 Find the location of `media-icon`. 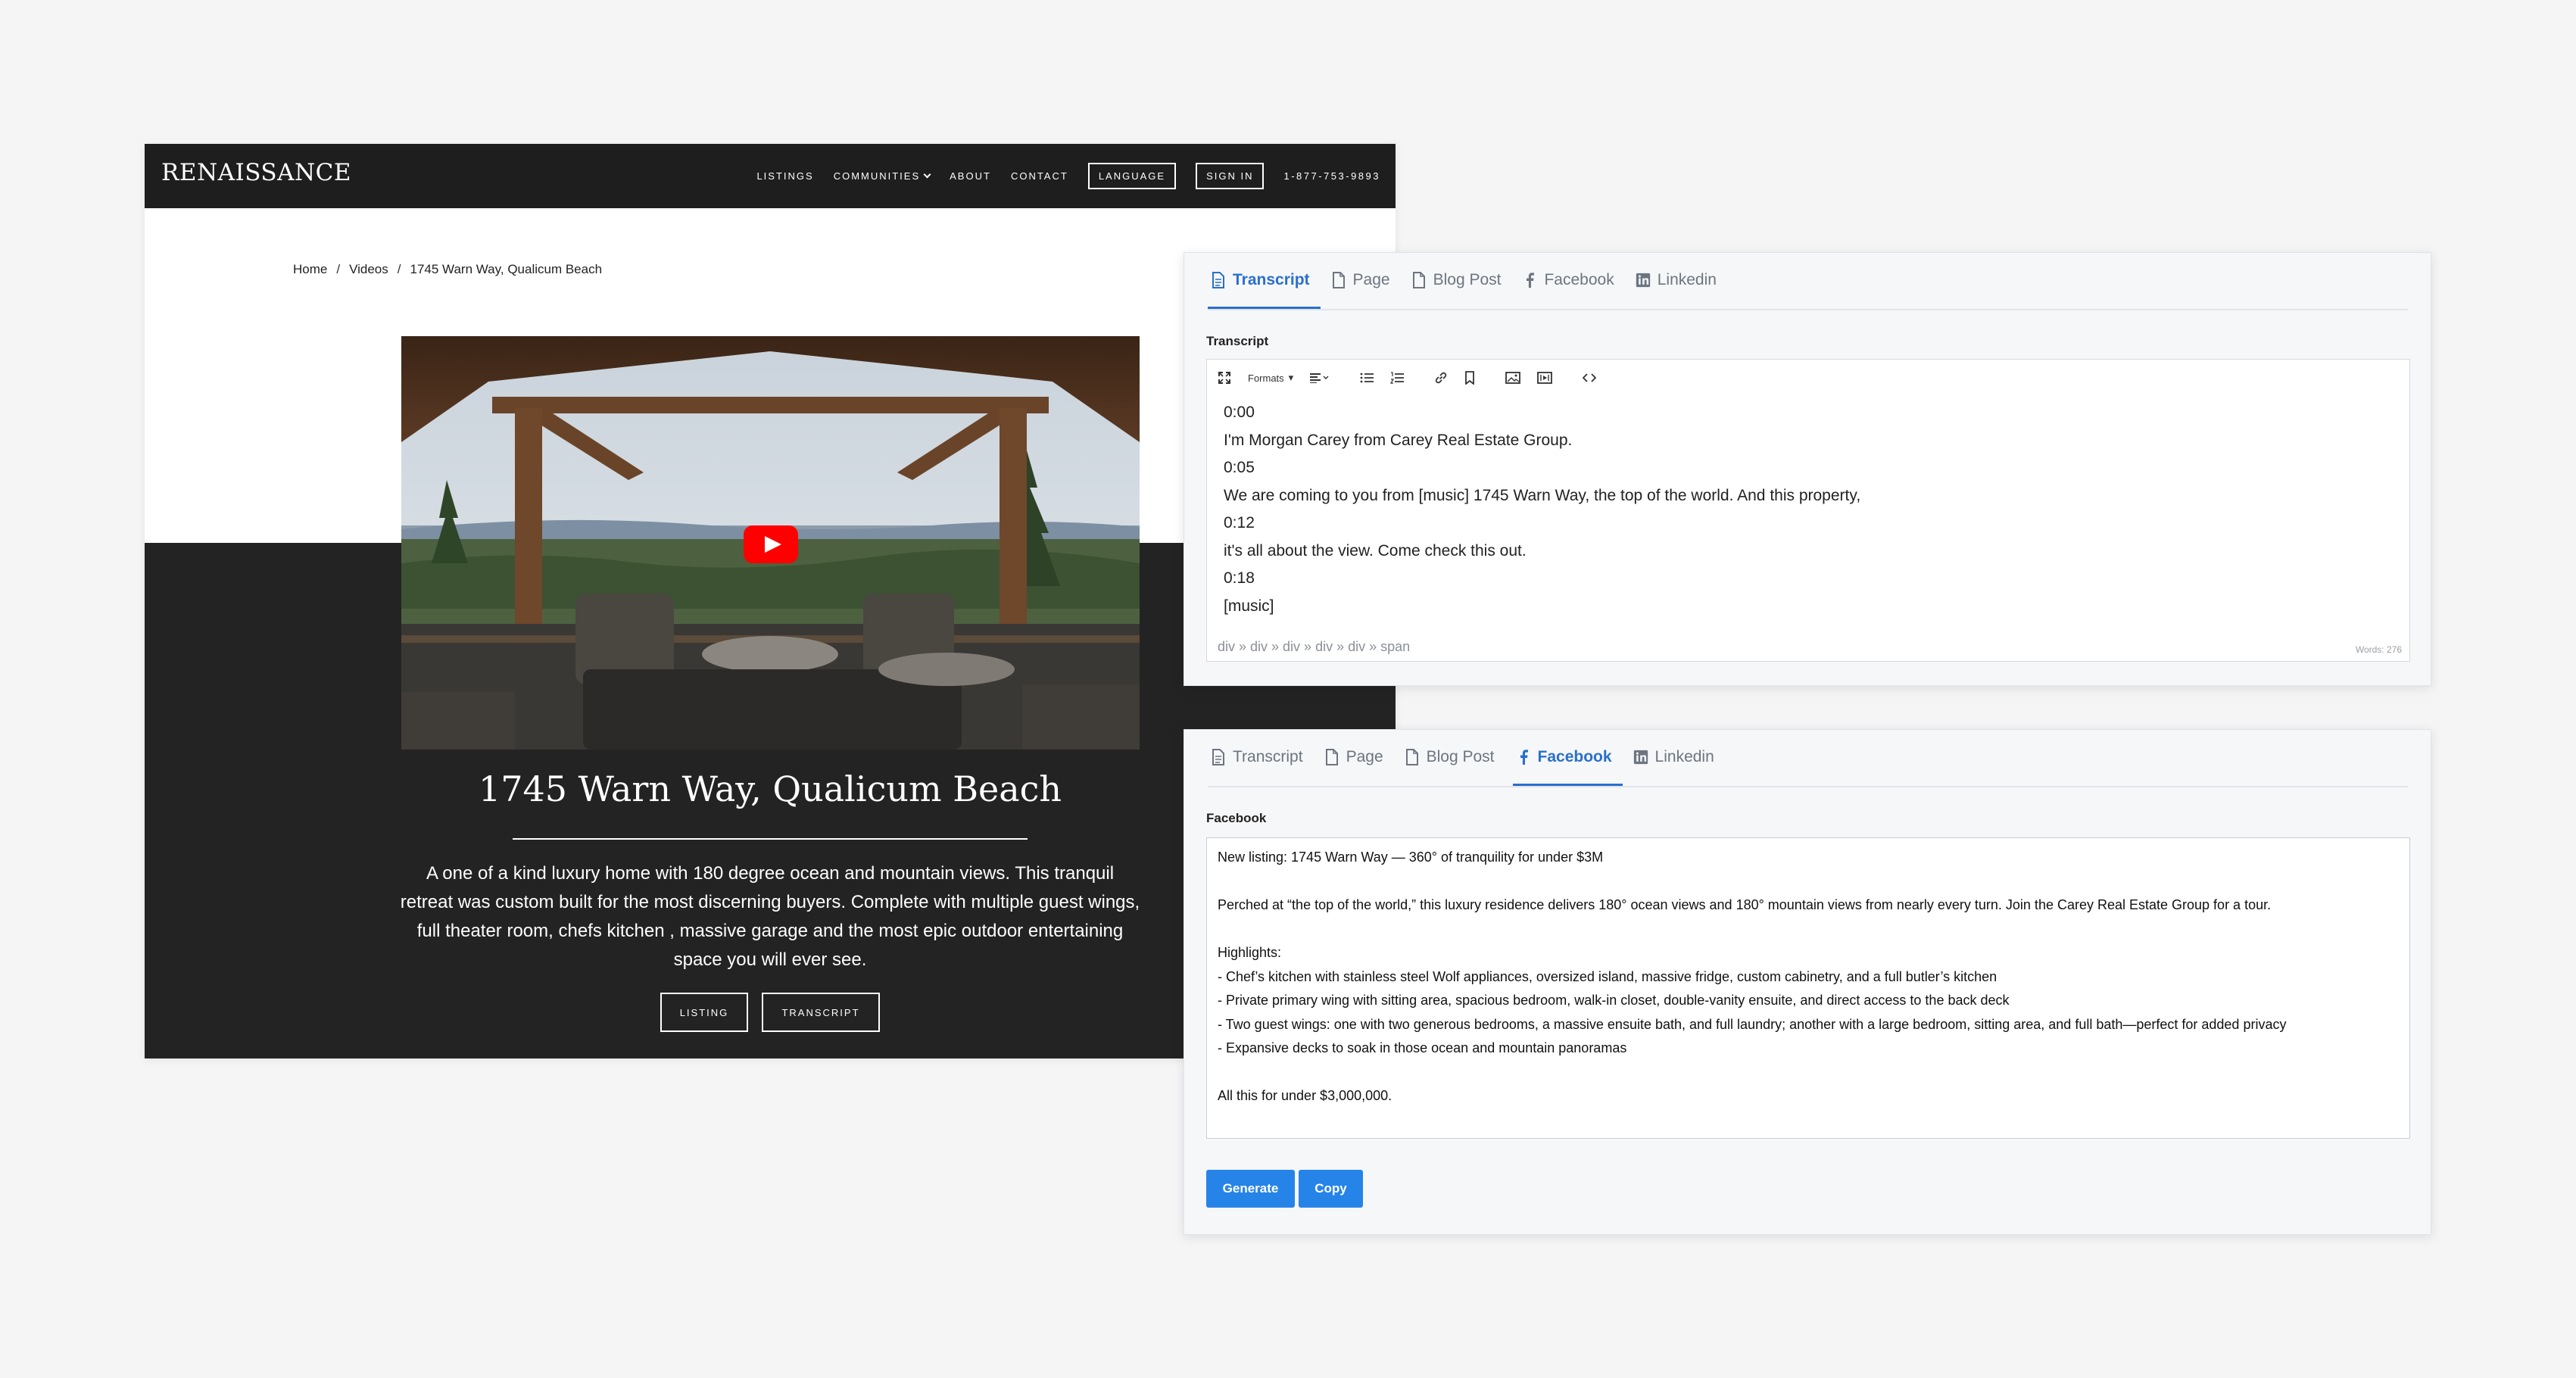

media-icon is located at coordinates (1545, 378).